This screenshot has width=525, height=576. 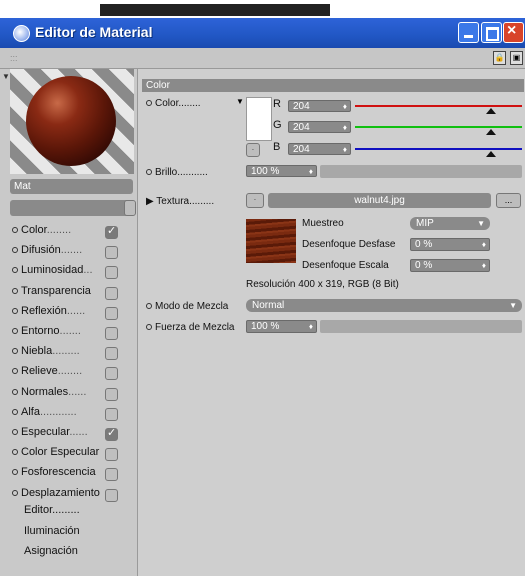 I want to click on channel-label: Desplazamiento, so click(x=60, y=493).